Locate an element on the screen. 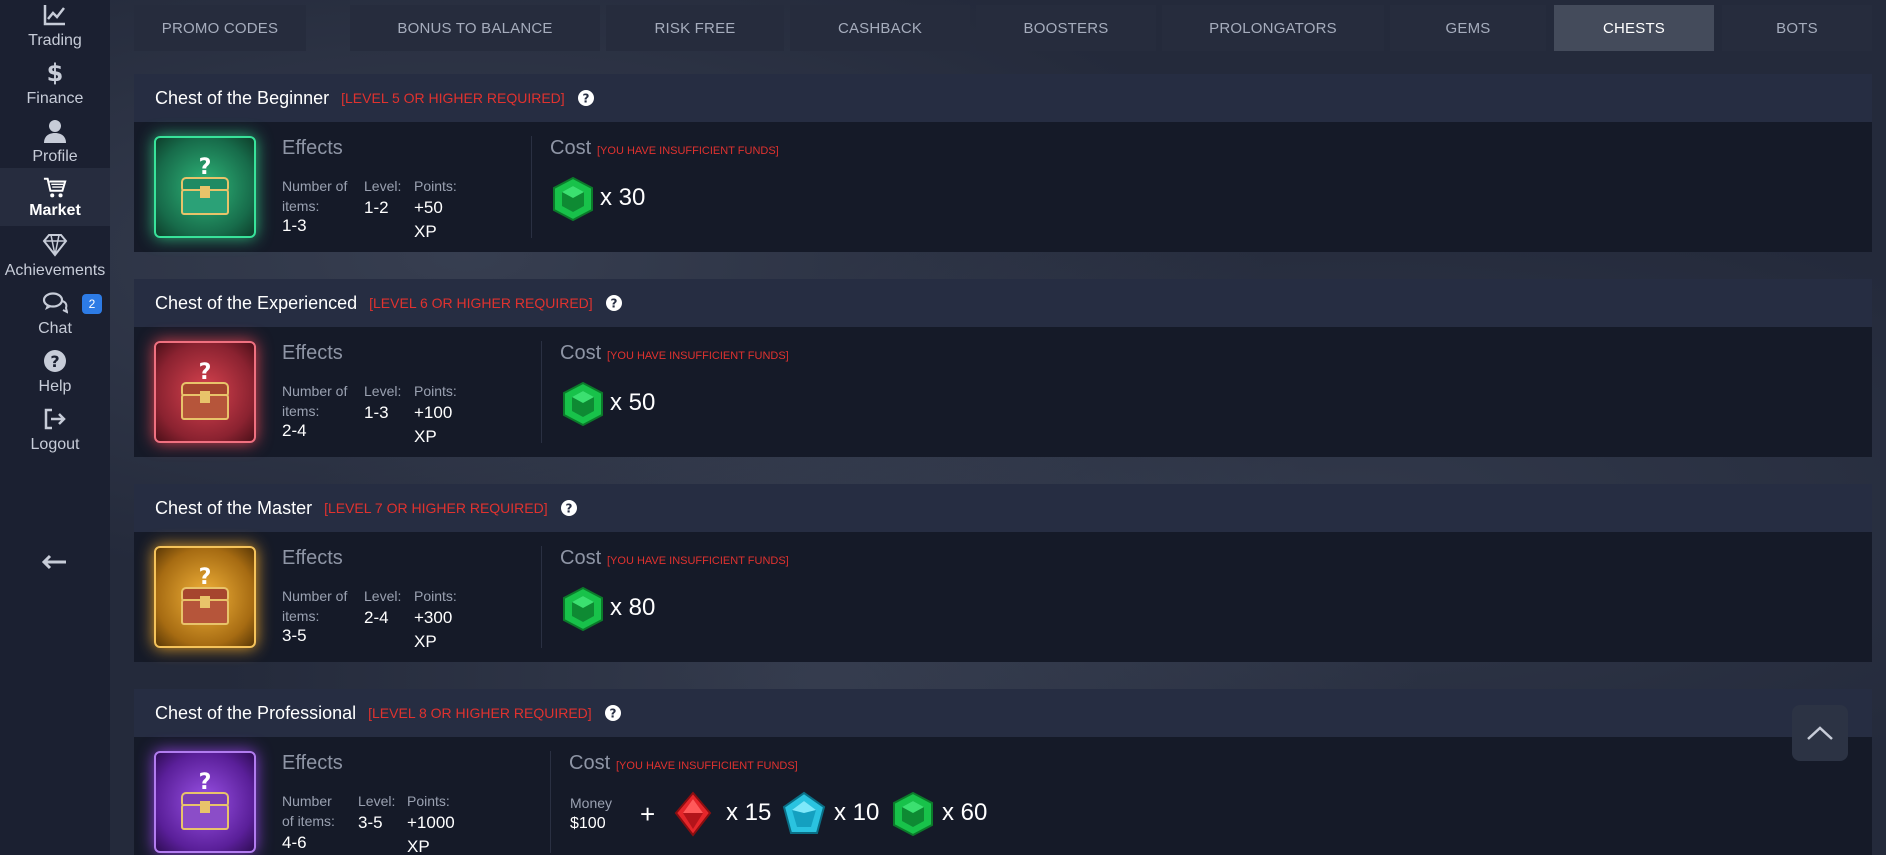 This screenshot has width=1886, height=855. gem-quantity: x 15 is located at coordinates (749, 812).